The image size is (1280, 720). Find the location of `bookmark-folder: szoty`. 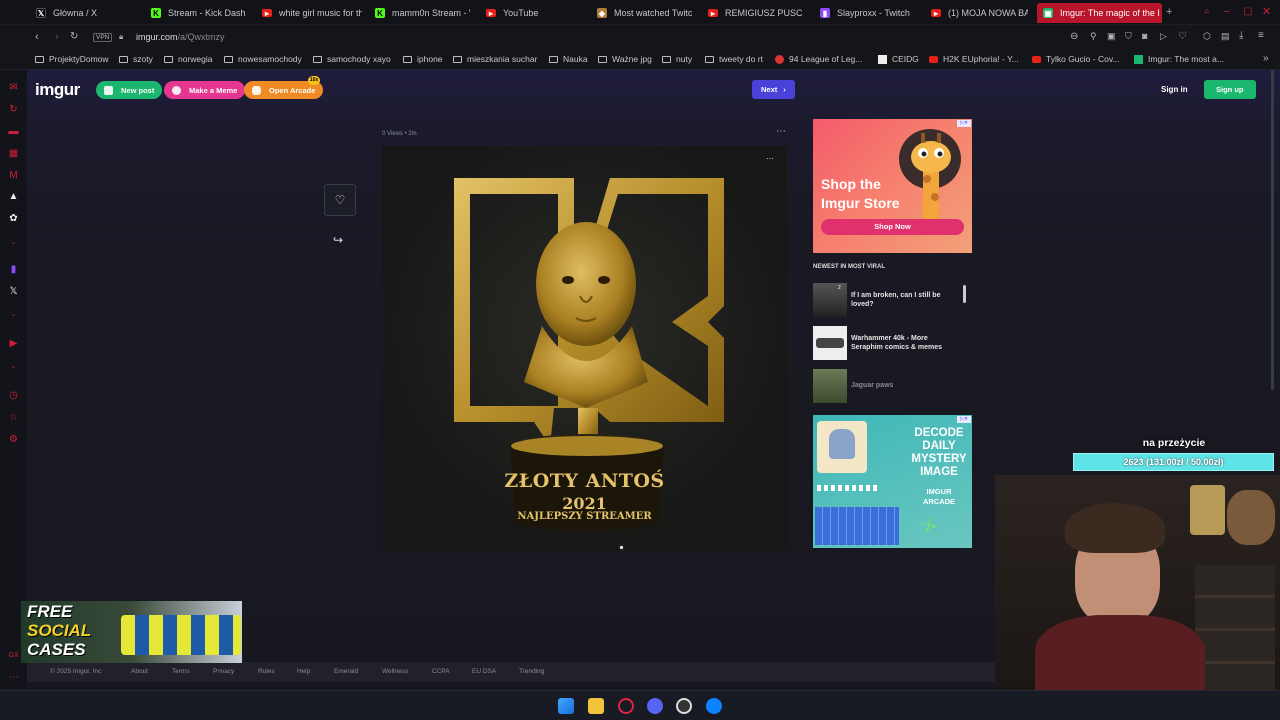

bookmark-folder: szoty is located at coordinates (136, 59).